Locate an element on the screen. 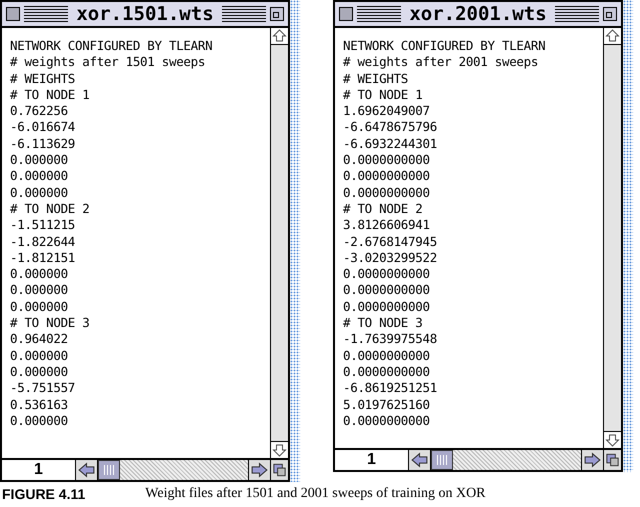 This screenshot has height=507, width=640. text-line: -6.016674 is located at coordinates (43, 127).